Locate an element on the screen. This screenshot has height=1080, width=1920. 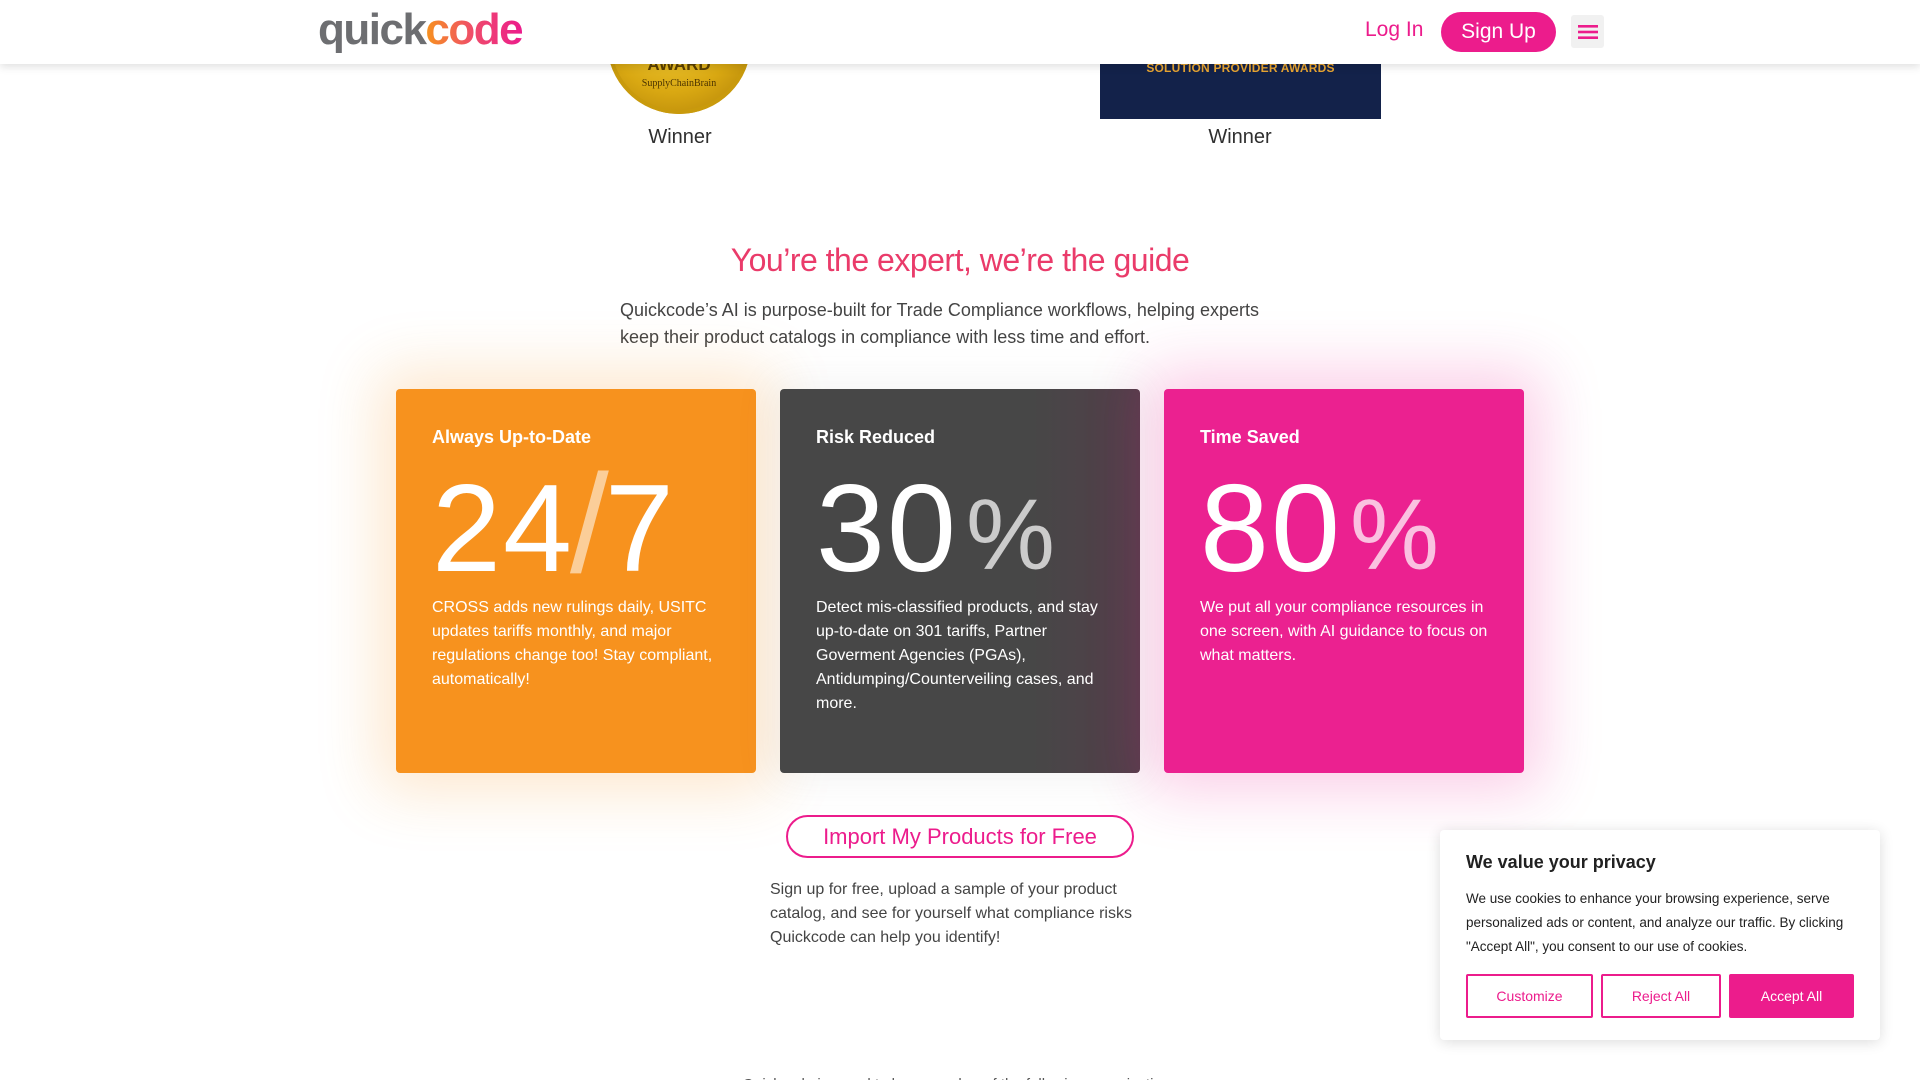
stat-number: 24 is located at coordinates (503, 529).